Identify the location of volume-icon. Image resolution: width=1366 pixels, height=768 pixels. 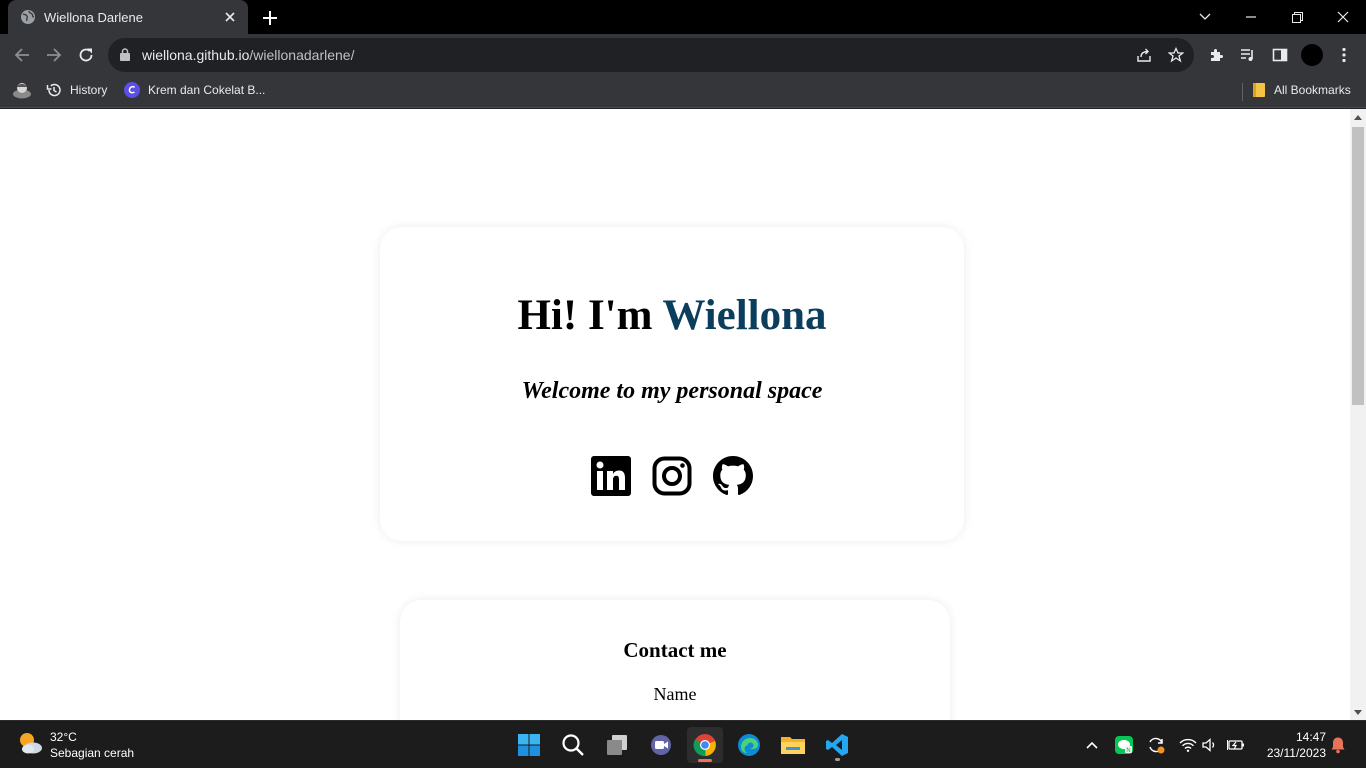
(1210, 745).